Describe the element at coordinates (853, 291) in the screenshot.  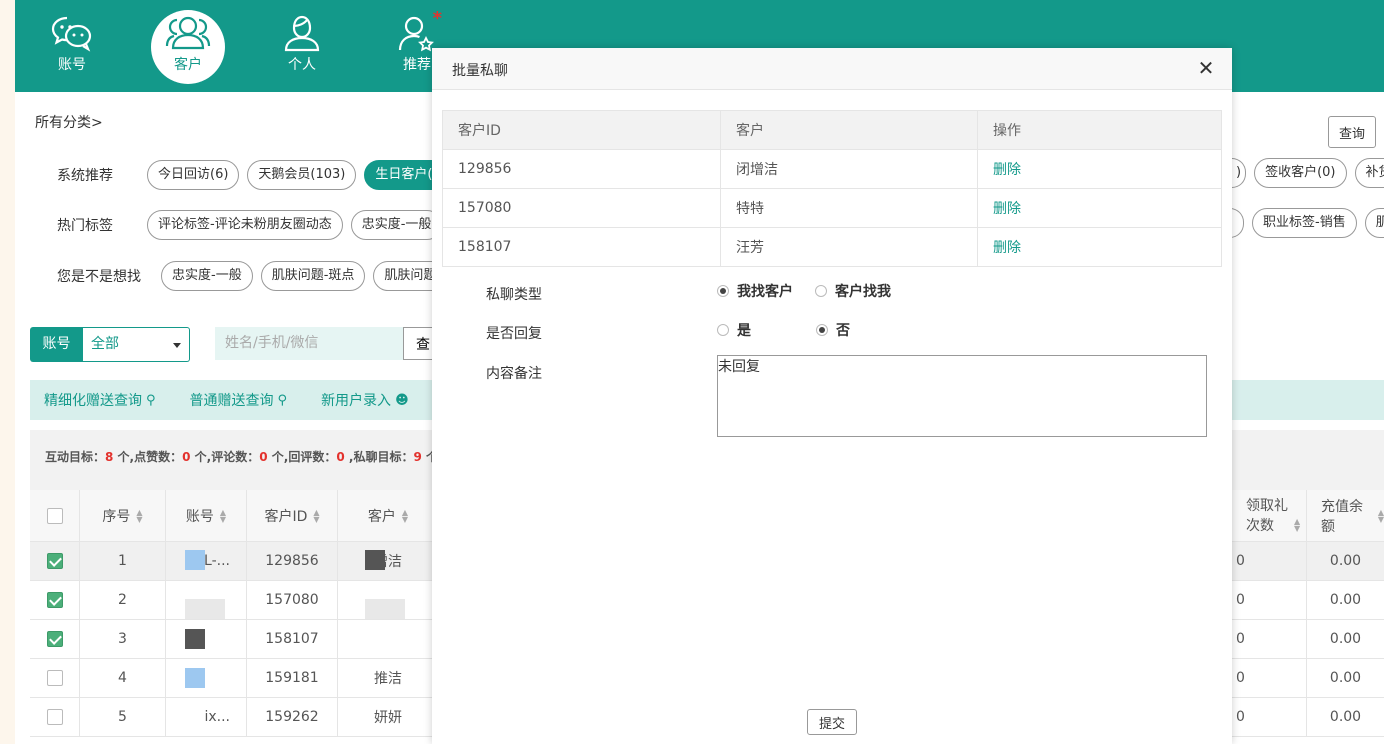
I see `radio-customer-finds-me: 客户找我` at that location.